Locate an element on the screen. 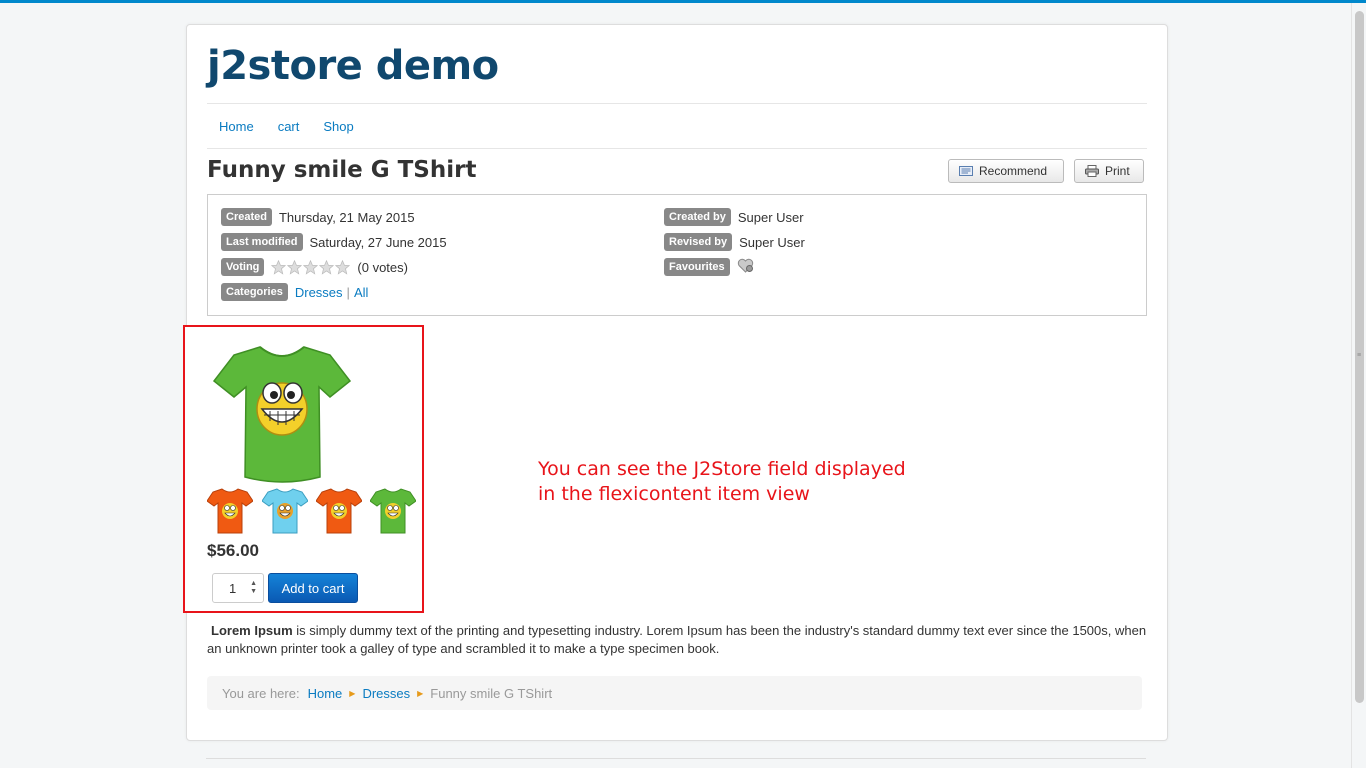  created-by-label: Created by is located at coordinates (697, 217).